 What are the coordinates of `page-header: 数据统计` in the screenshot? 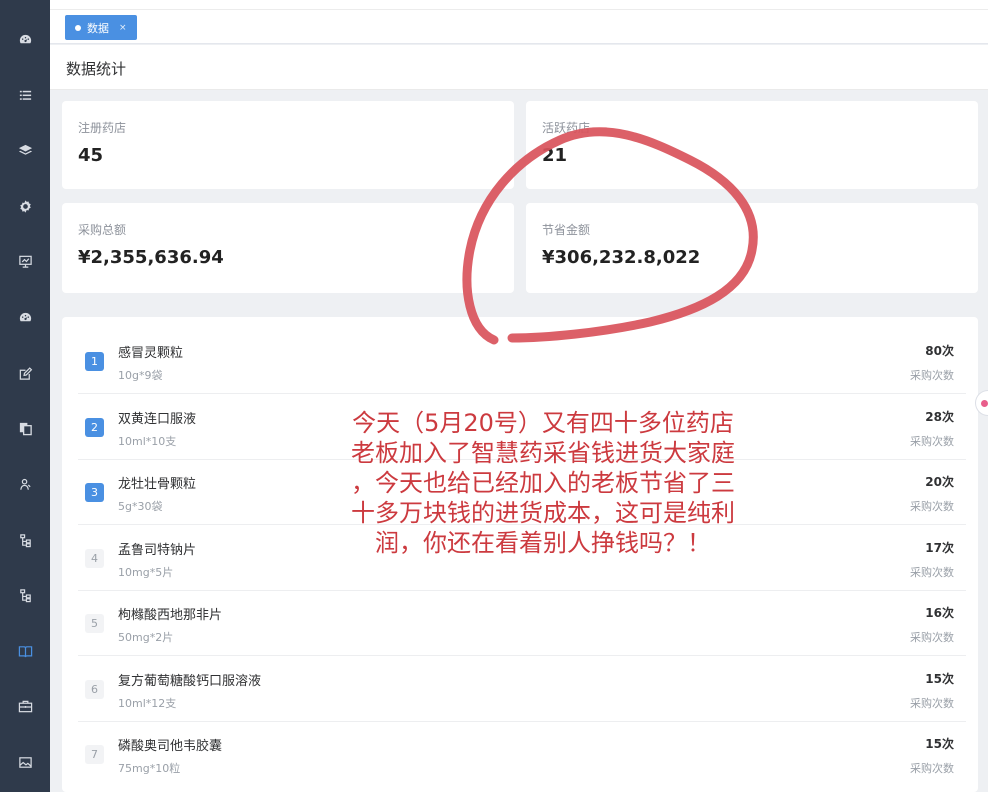 It's located at (519, 67).